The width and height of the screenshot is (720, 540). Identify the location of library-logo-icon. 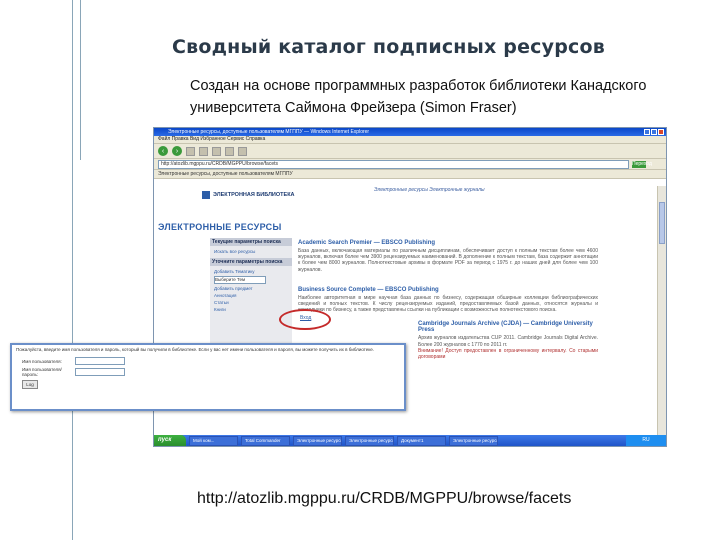
(206, 195).